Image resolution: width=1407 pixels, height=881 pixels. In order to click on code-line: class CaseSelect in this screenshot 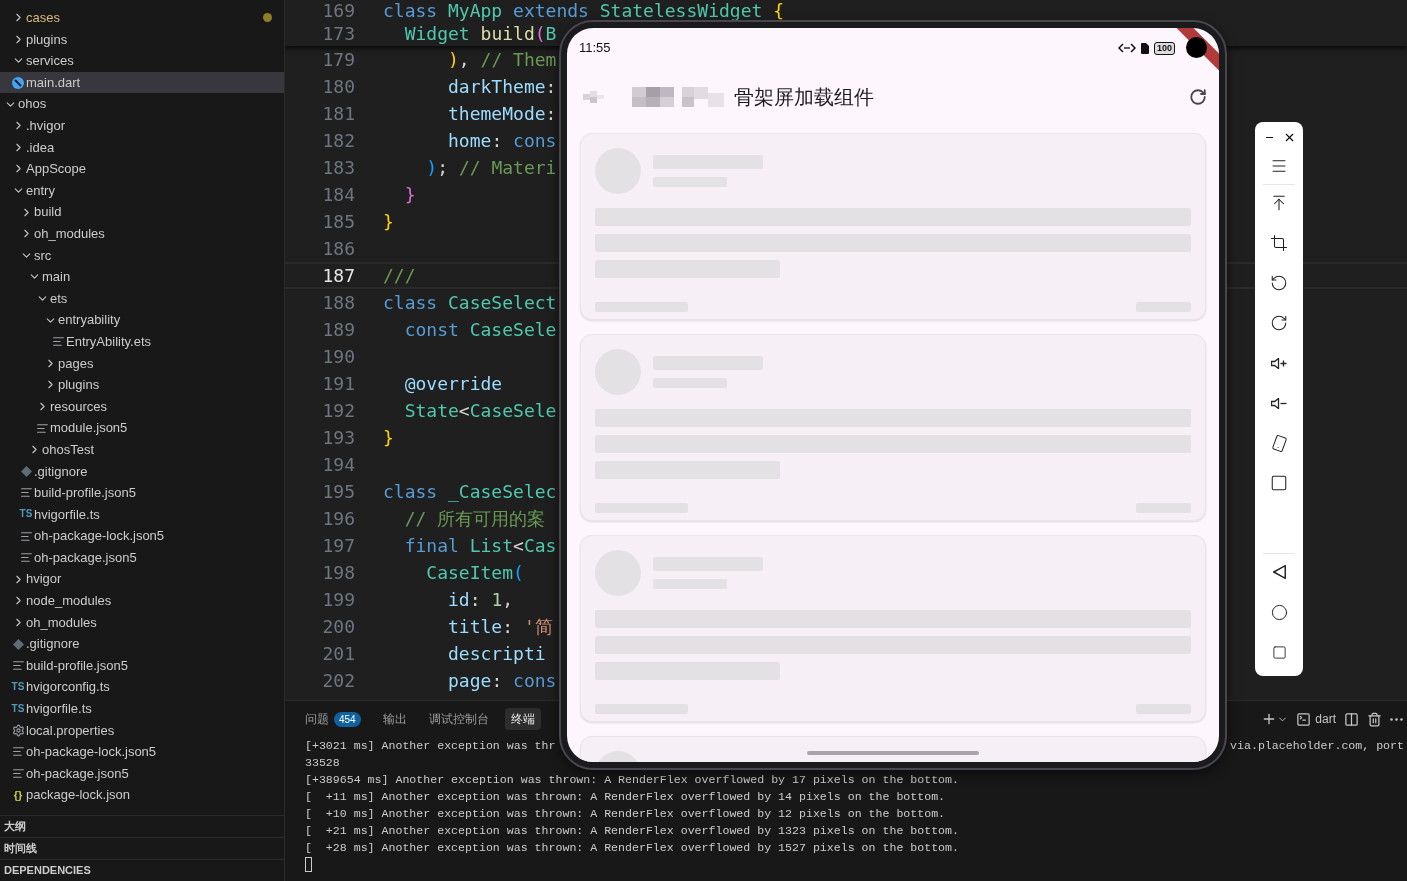, I will do `click(470, 303)`.